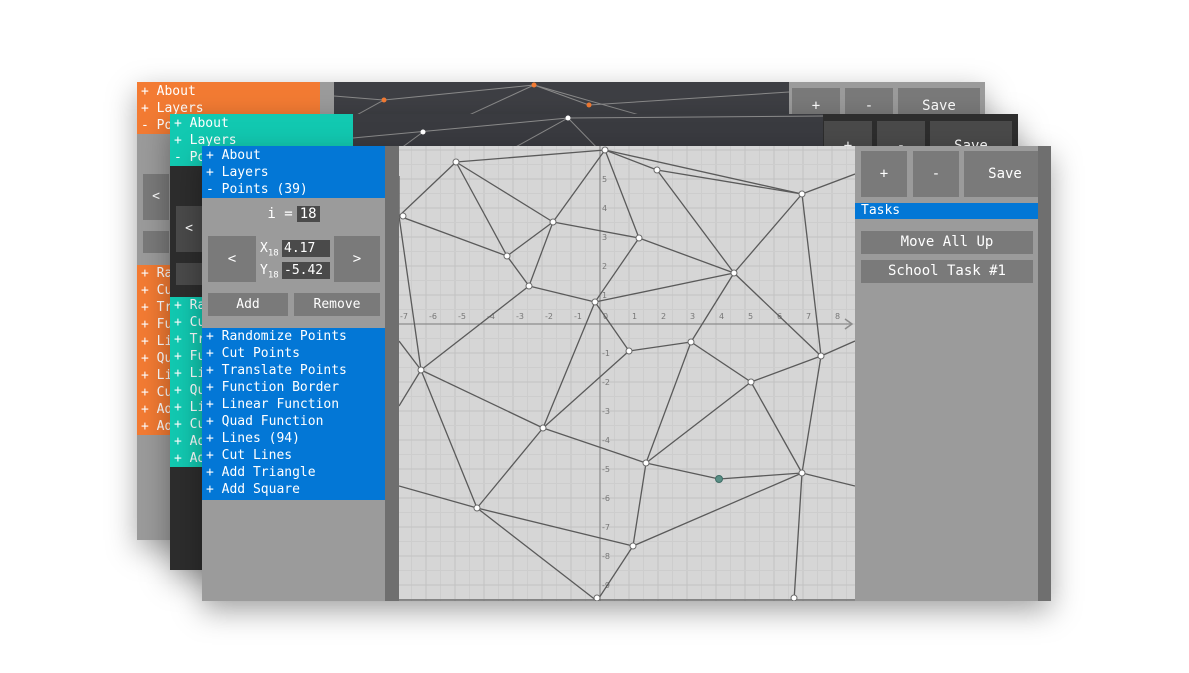 This screenshot has width=1189, height=673. I want to click on save-button: Save, so click(1005, 174).